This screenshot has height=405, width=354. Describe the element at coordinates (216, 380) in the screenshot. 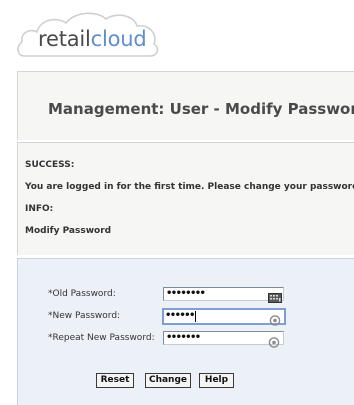

I see `help-button: Help` at that location.